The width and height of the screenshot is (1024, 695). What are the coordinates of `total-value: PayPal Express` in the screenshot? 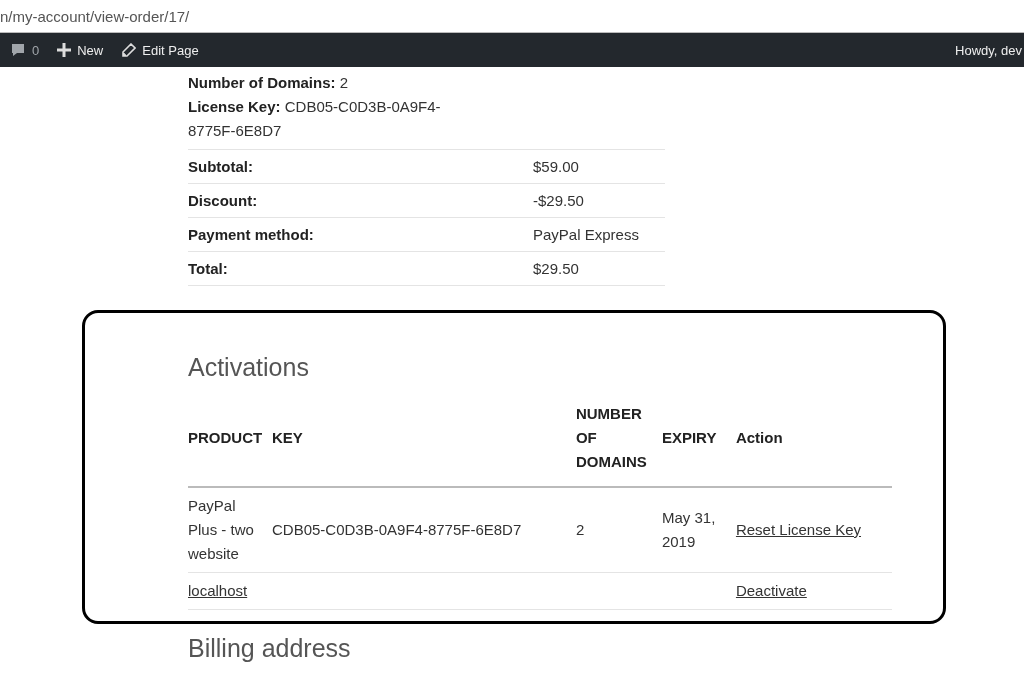 It's located at (599, 234).